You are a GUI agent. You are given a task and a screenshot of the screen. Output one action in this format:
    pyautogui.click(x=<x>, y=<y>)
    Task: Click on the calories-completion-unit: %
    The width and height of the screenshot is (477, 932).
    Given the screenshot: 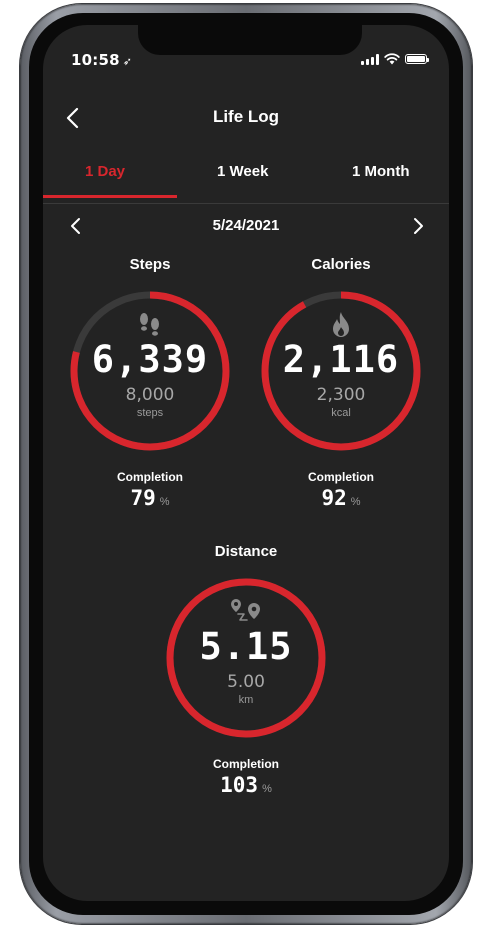 What is the action you would take?
    pyautogui.click(x=355, y=502)
    